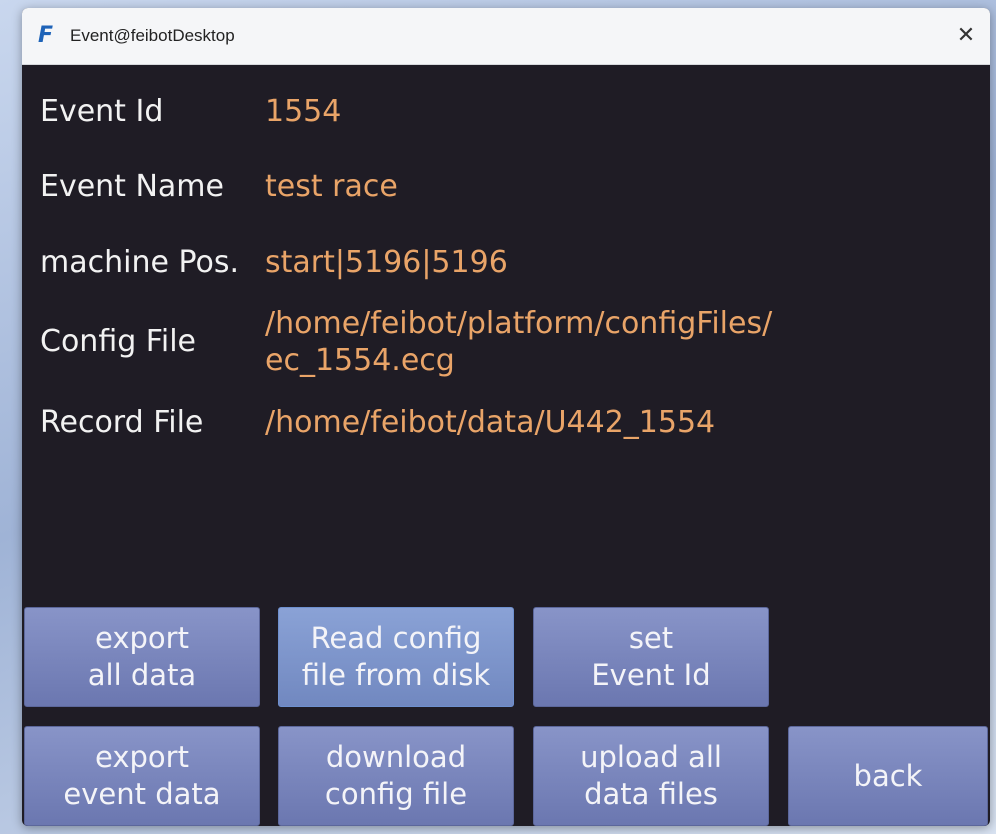 The width and height of the screenshot is (996, 834). I want to click on upload-all-data-files-button: upload all data files, so click(651, 776).